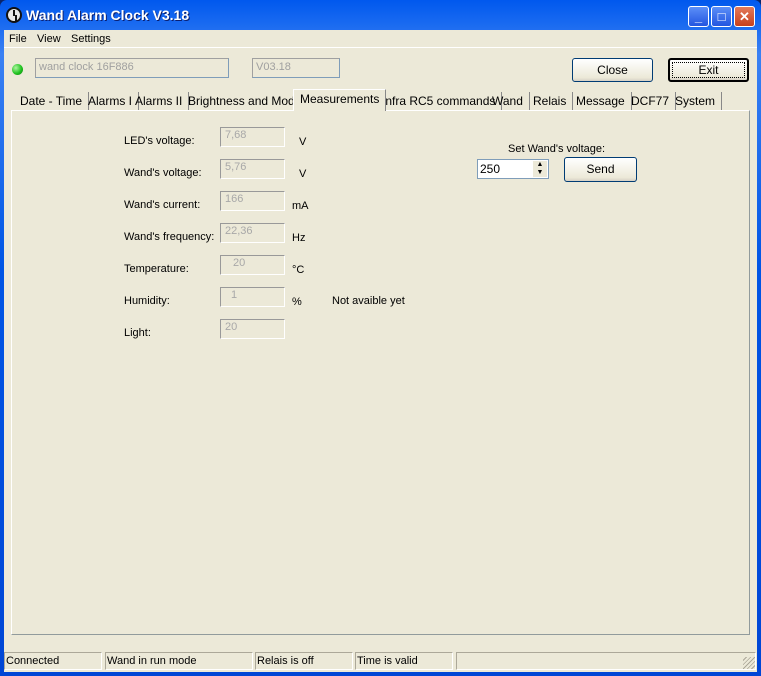 The height and width of the screenshot is (676, 761). Describe the element at coordinates (540, 173) in the screenshot. I see `spin-down-icon: ▼` at that location.